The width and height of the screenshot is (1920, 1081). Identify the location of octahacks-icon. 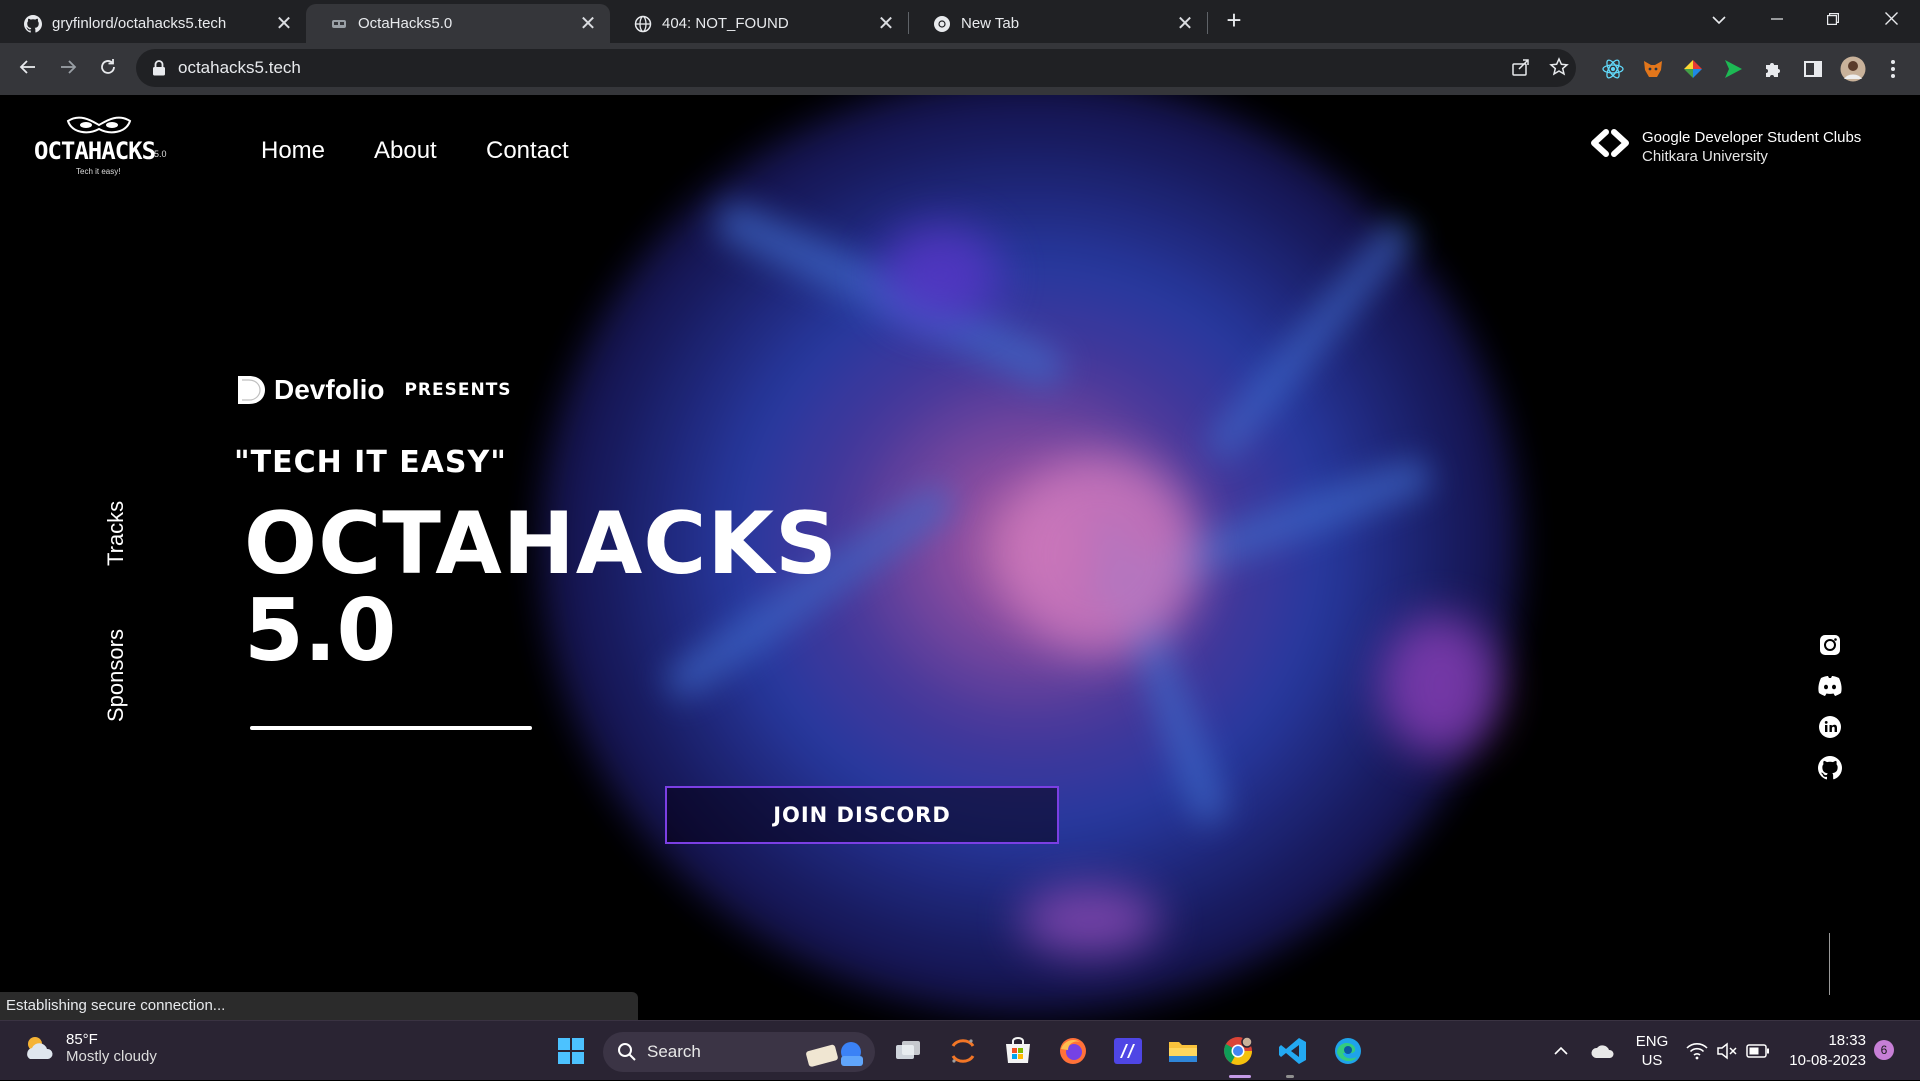
(339, 24).